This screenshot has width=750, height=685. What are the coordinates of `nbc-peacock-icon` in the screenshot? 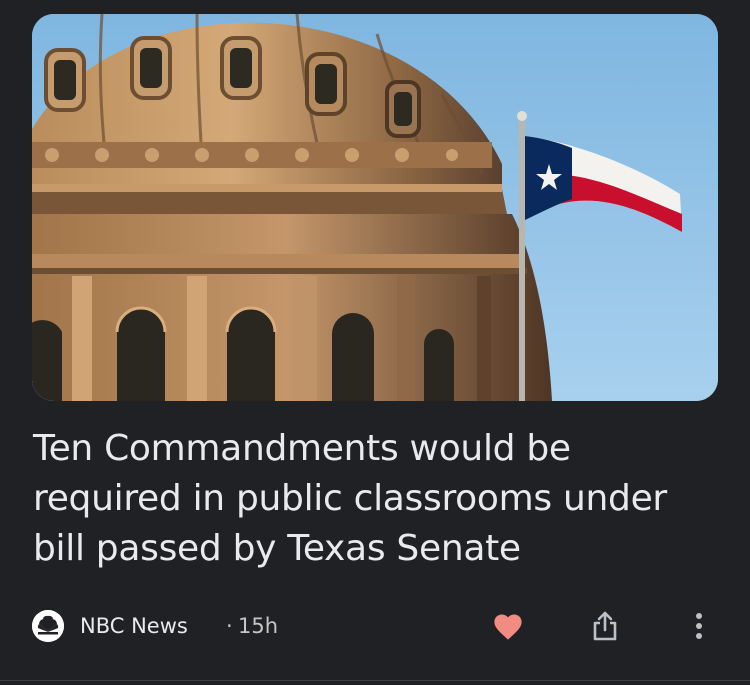 It's located at (48, 626).